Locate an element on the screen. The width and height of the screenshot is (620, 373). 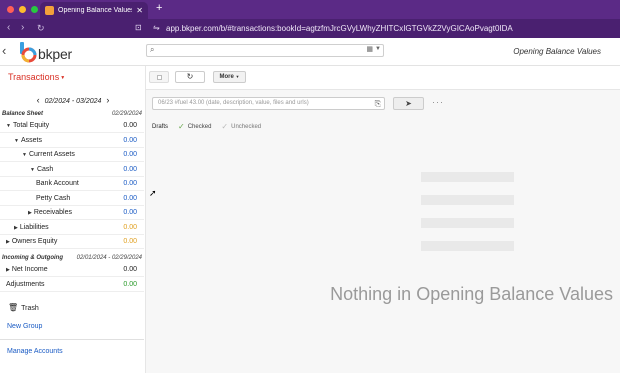
account-row: ▶ Owners Equity 0.00 is located at coordinates (72, 242).